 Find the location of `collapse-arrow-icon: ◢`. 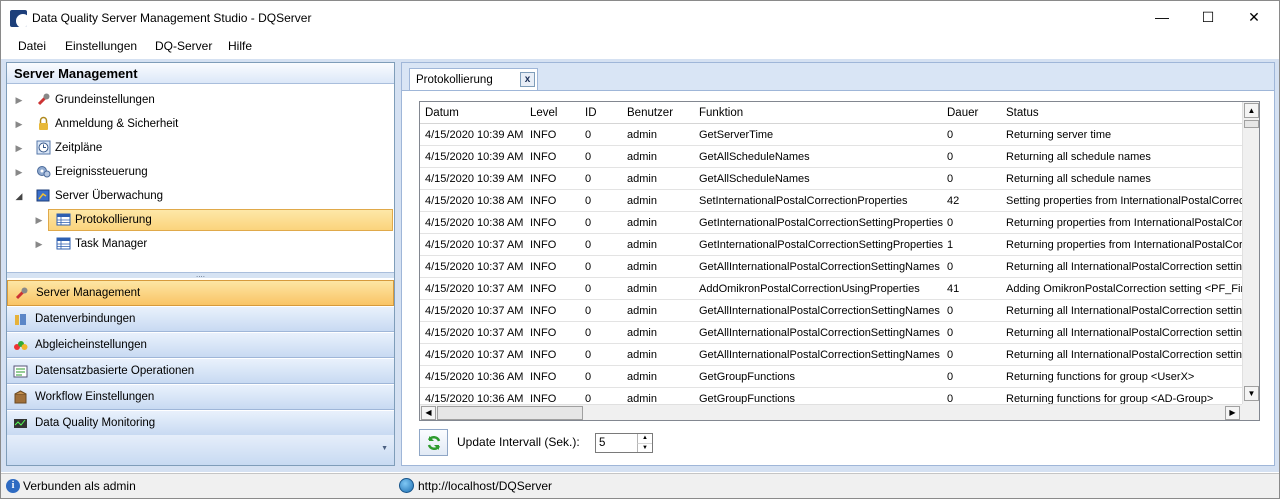

collapse-arrow-icon: ◢ is located at coordinates (19, 196).